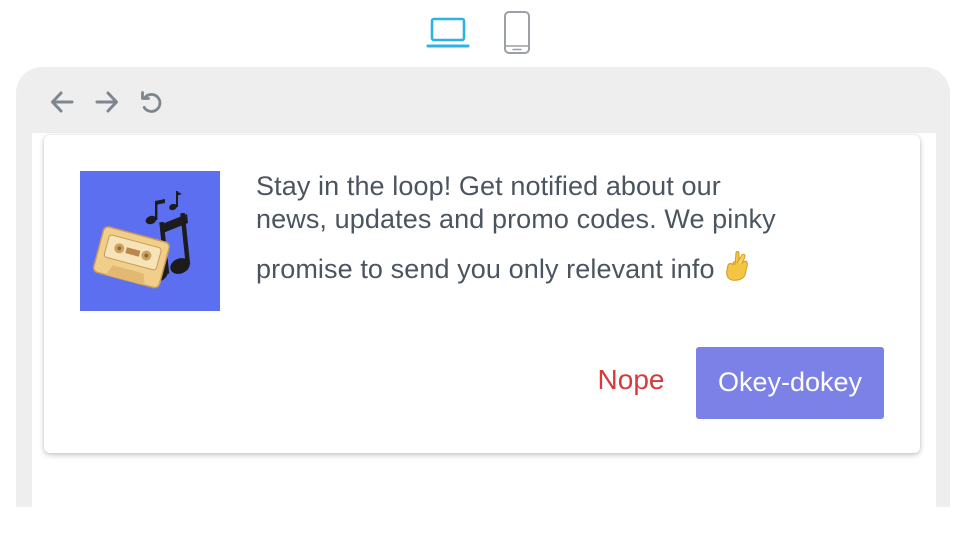 Image resolution: width=964 pixels, height=533 pixels. Describe the element at coordinates (107, 102) in the screenshot. I see `forward-arrow-icon` at that location.